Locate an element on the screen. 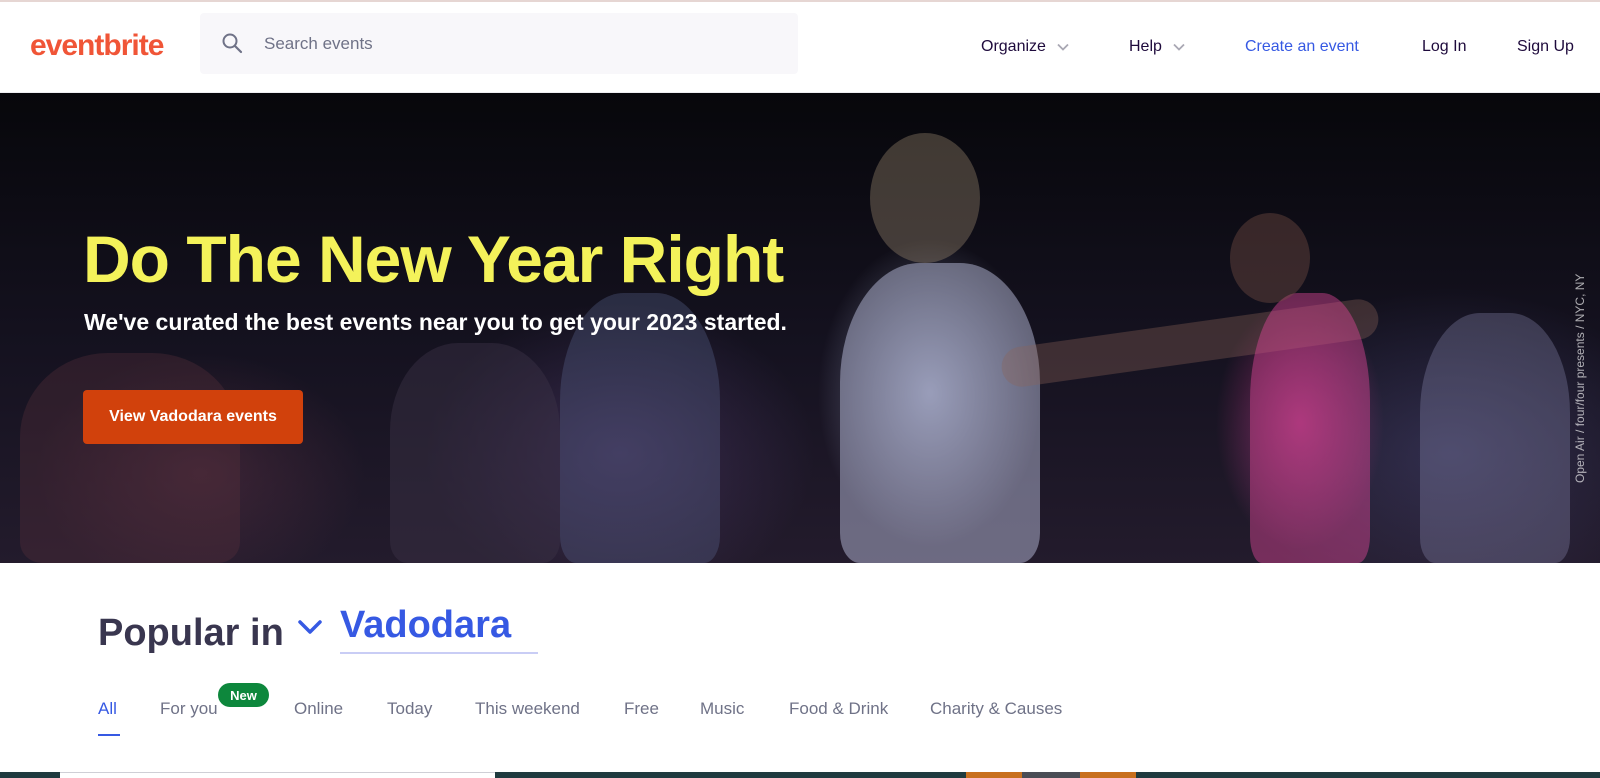 Image resolution: width=1600 pixels, height=778 pixels. figure-head-shape is located at coordinates (1270, 258).